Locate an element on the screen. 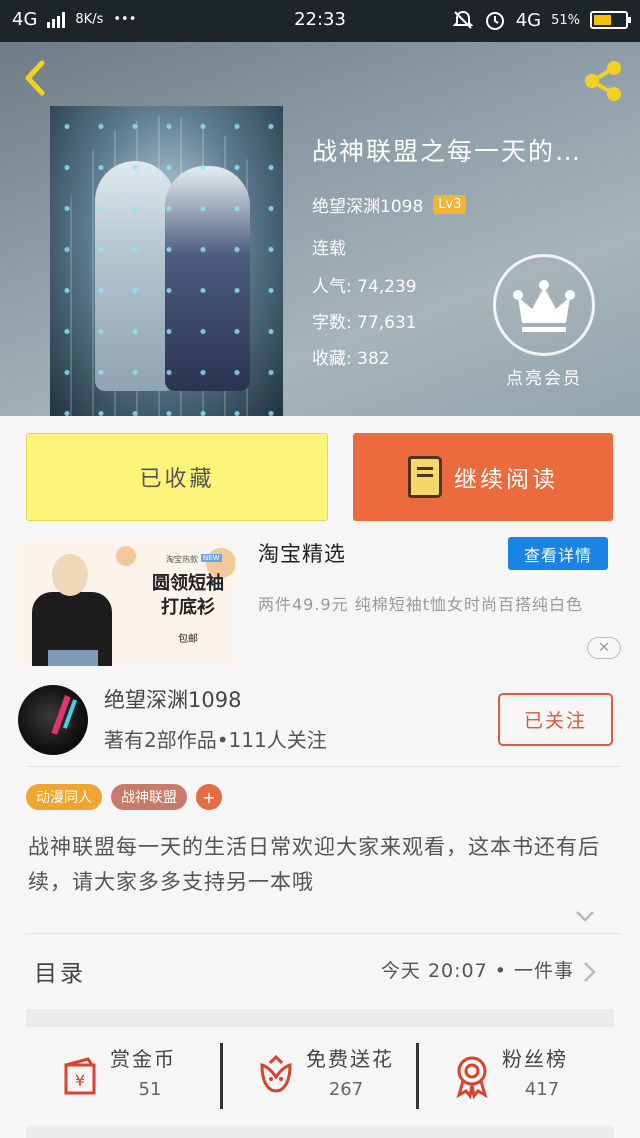  crown-icon is located at coordinates (544, 306).